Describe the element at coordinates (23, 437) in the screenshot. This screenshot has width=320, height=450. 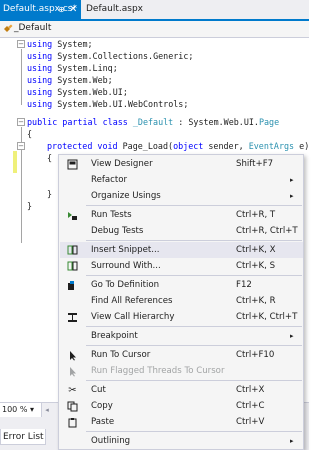
I see `tab-error-list: Error List` at that location.